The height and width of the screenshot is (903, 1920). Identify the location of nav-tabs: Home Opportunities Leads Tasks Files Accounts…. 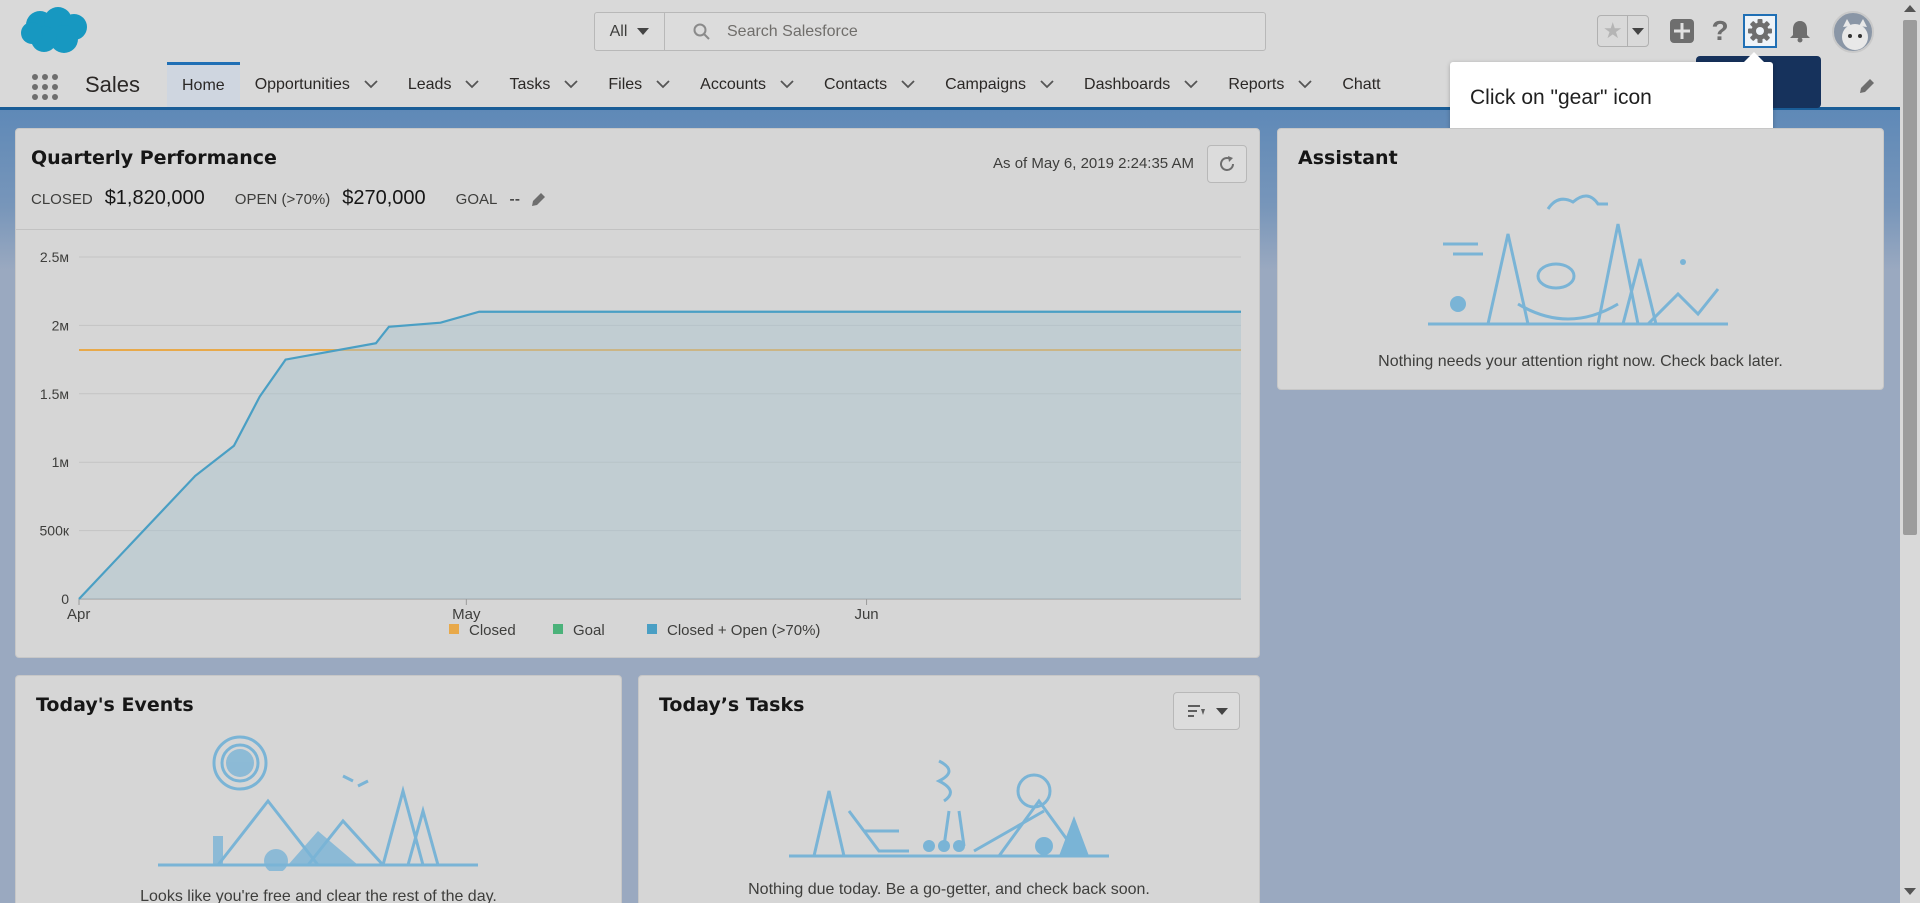
(781, 84).